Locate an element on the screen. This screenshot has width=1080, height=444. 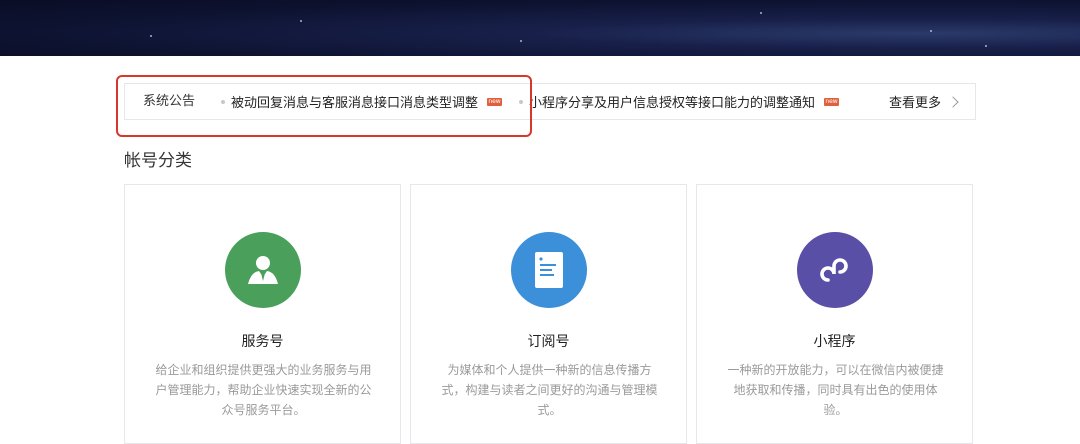
notice-item: 被动回复消息与客服消息接口消息类型调整 new is located at coordinates (362, 101).